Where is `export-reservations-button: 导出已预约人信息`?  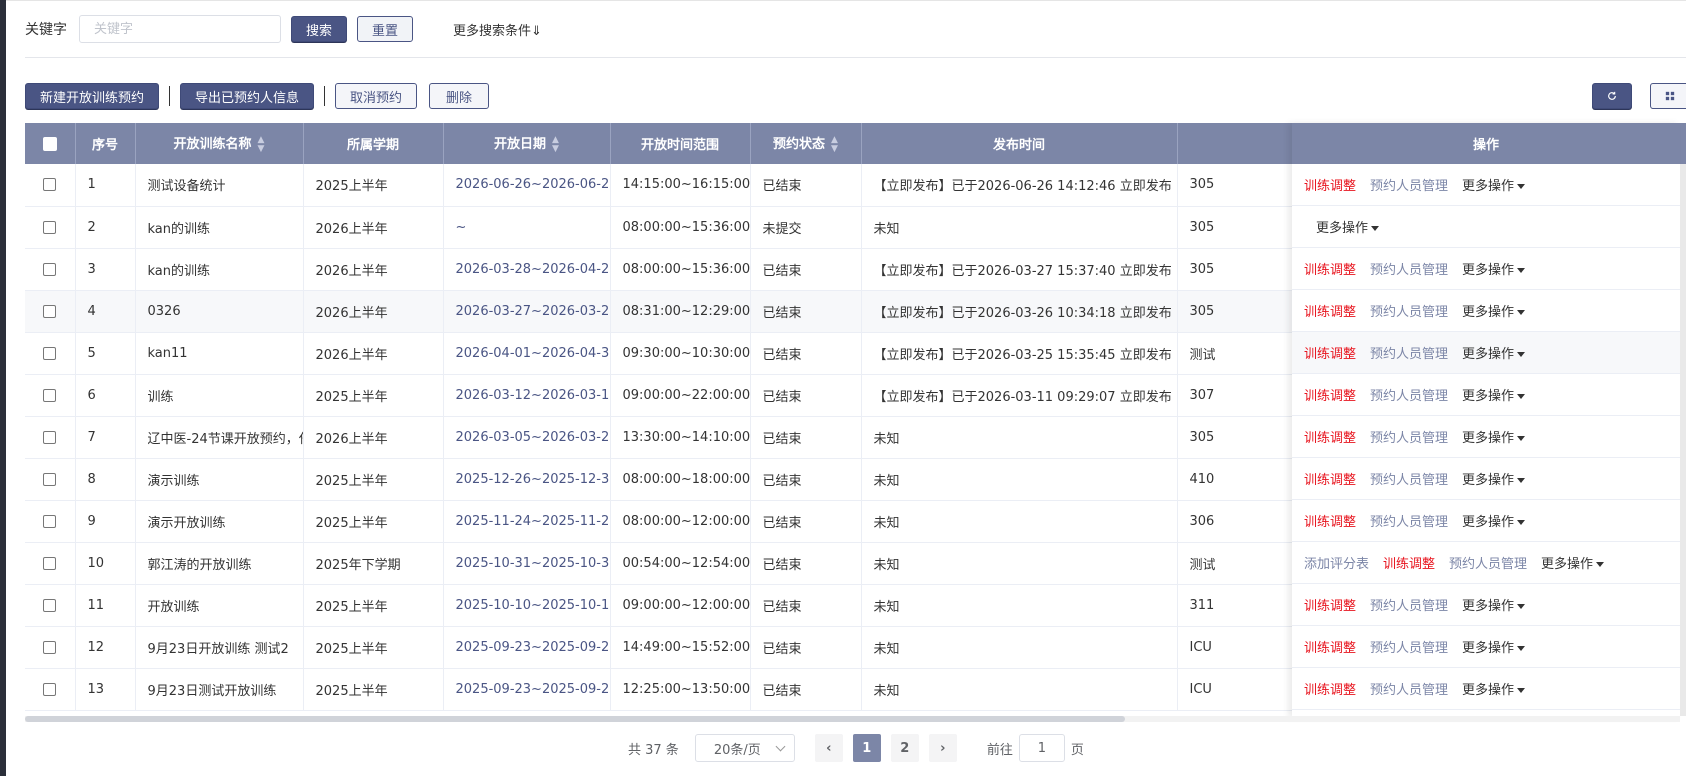 export-reservations-button: 导出已预约人信息 is located at coordinates (247, 96).